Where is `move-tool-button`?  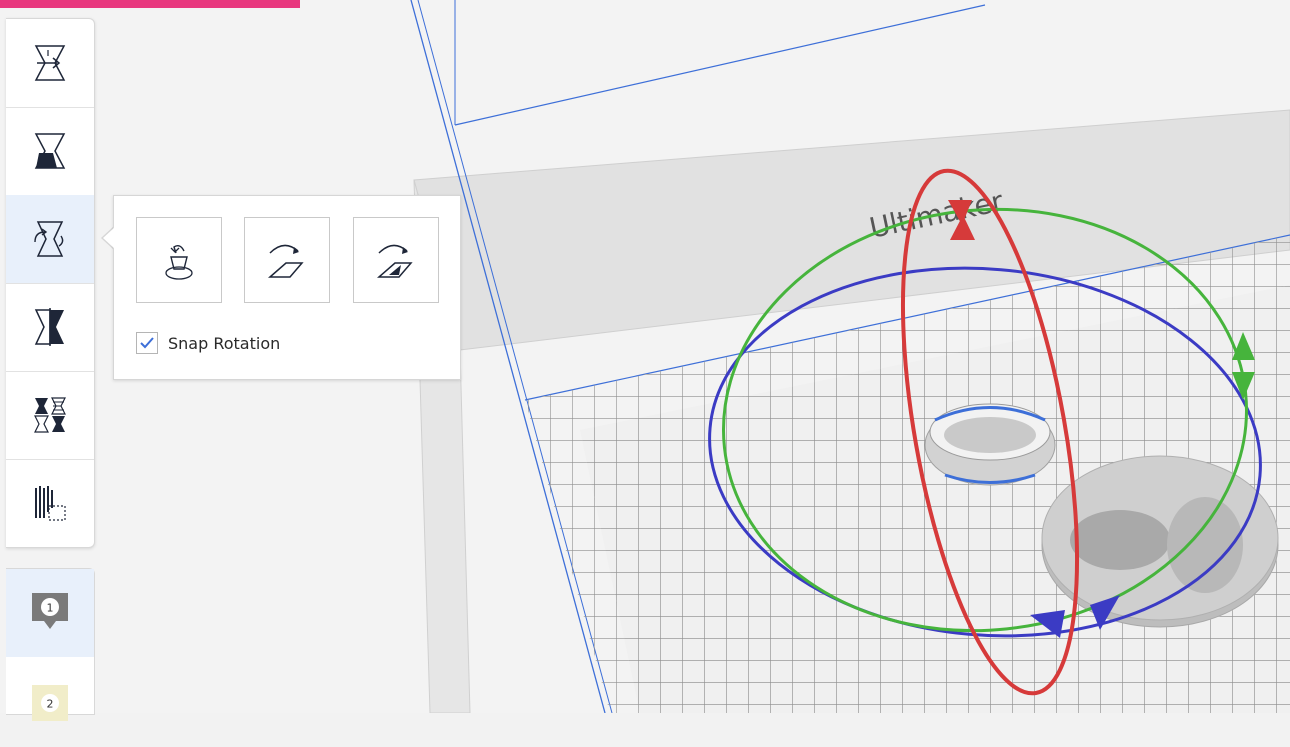 move-tool-button is located at coordinates (50, 63).